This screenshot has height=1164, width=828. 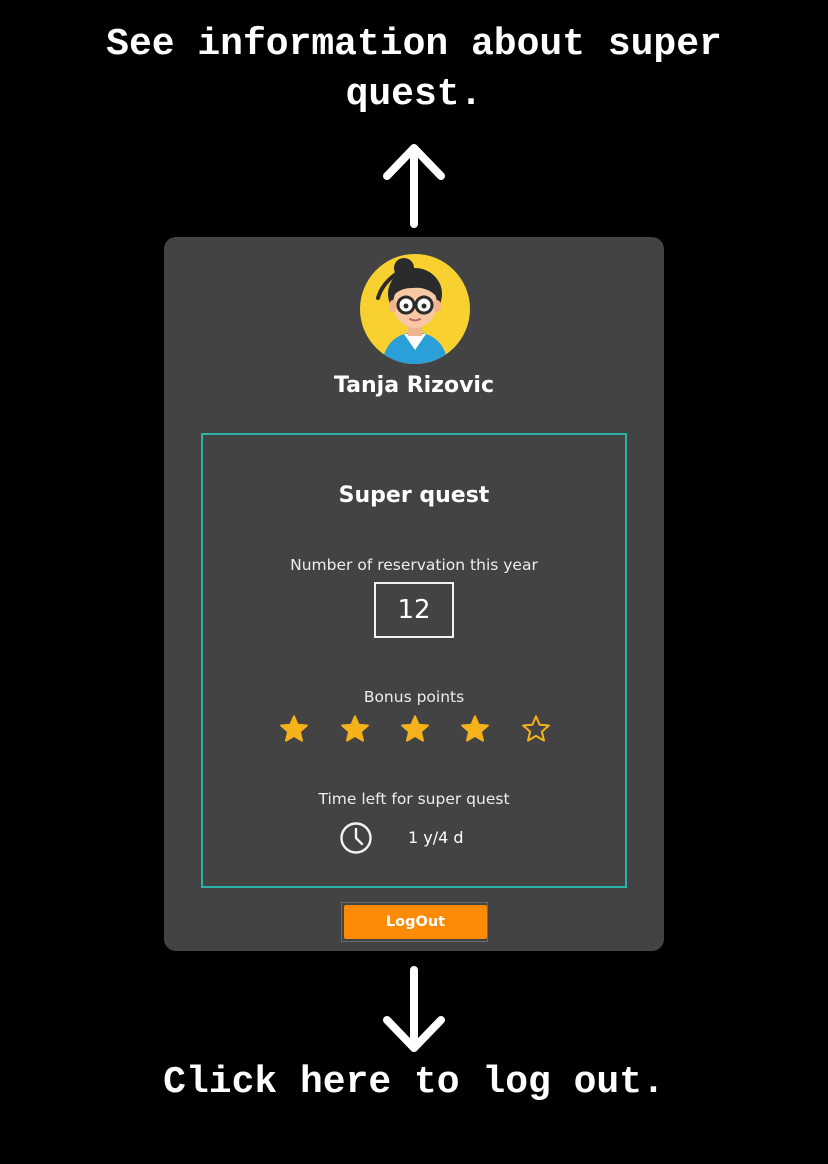 What do you see at coordinates (414, 697) in the screenshot?
I see `bonus-points-label: Bonus points` at bounding box center [414, 697].